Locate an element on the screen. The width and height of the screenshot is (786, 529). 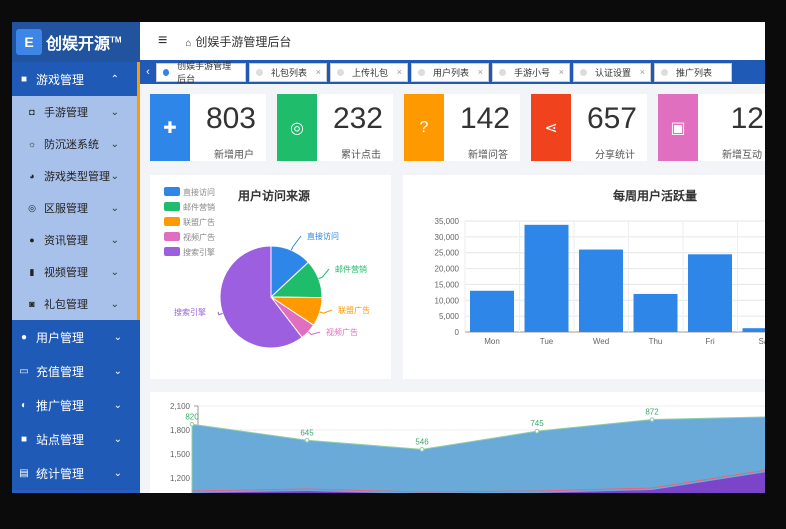
sidebar-item-4: ● 资讯管理 ⌄ is located at coordinates (74, 240).